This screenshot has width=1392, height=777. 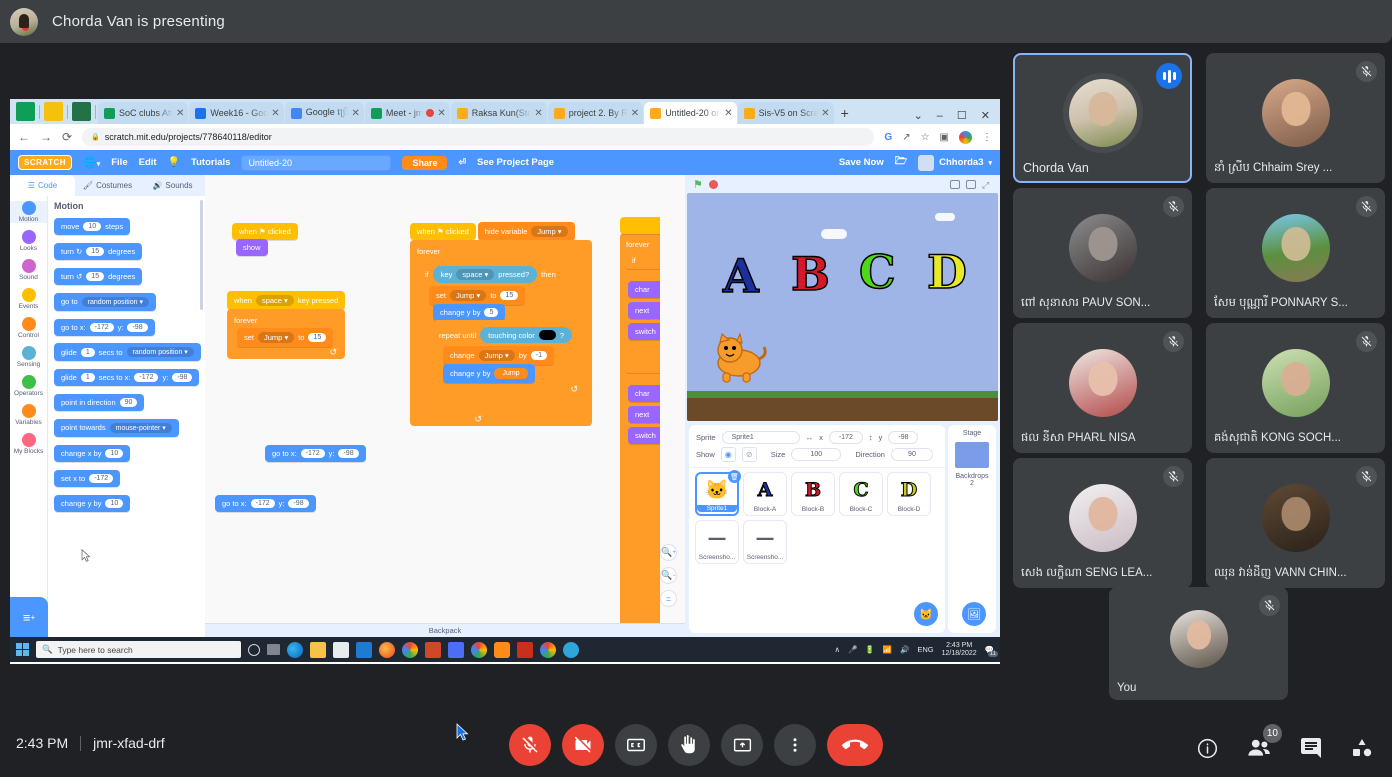 What do you see at coordinates (129, 355) in the screenshot?
I see `palette-block: glide 1 secs to random position ▾` at bounding box center [129, 355].